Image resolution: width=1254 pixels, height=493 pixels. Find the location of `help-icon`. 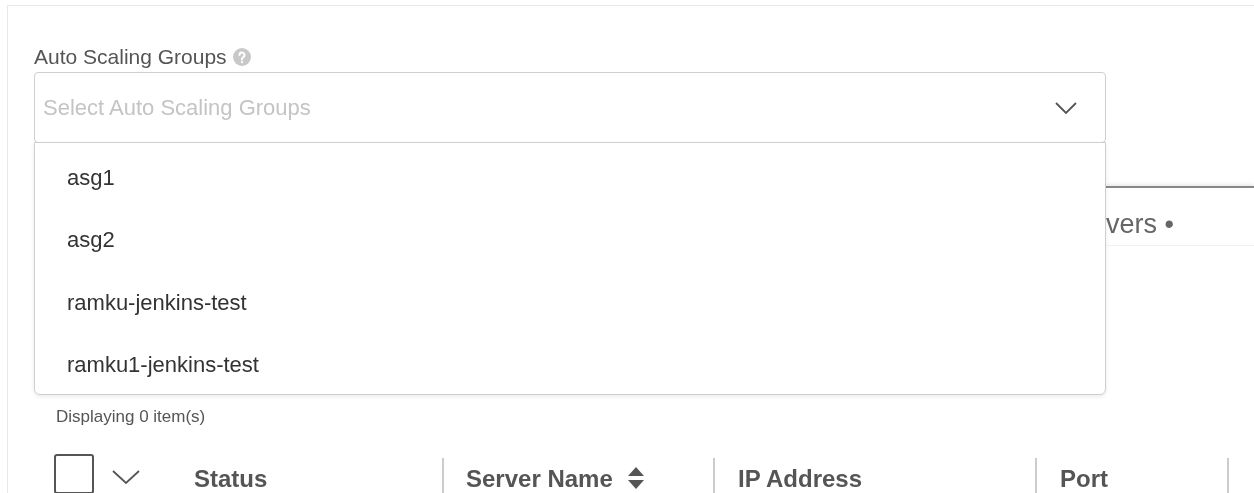

help-icon is located at coordinates (241, 57).